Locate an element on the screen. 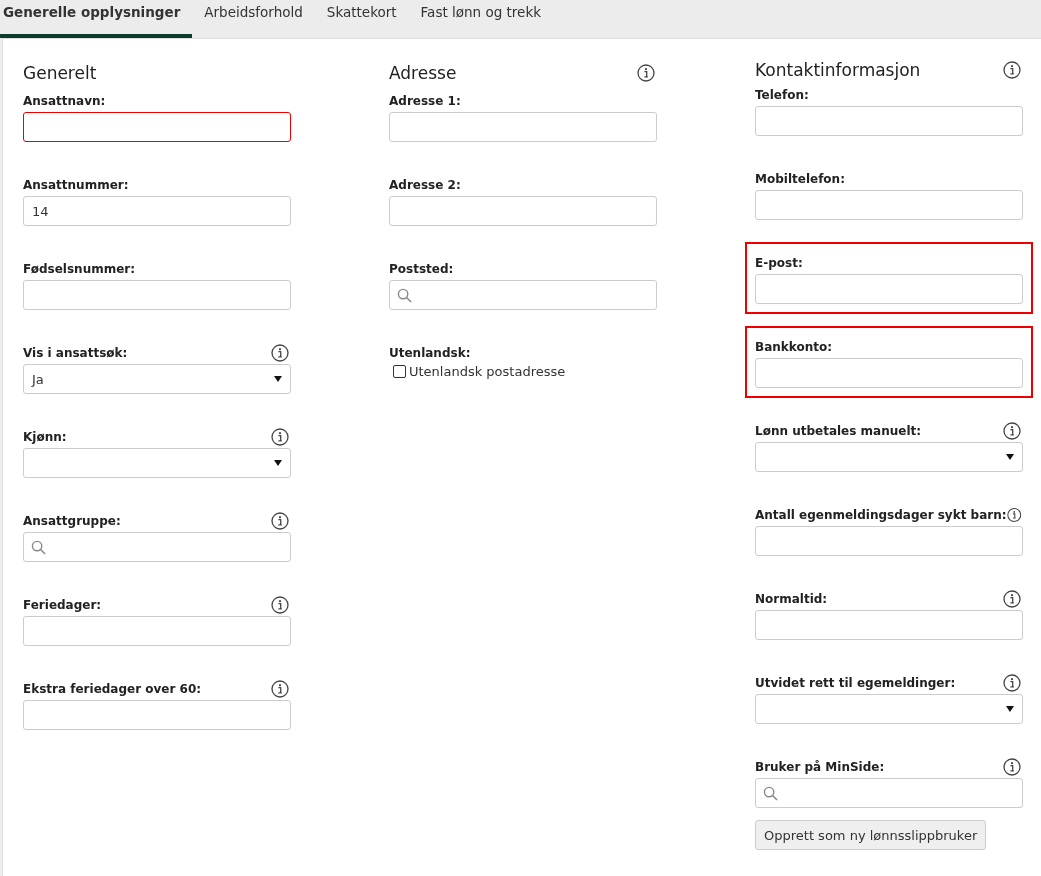 The width and height of the screenshot is (1041, 876). field-label: Mobiltelefon: is located at coordinates (800, 179).